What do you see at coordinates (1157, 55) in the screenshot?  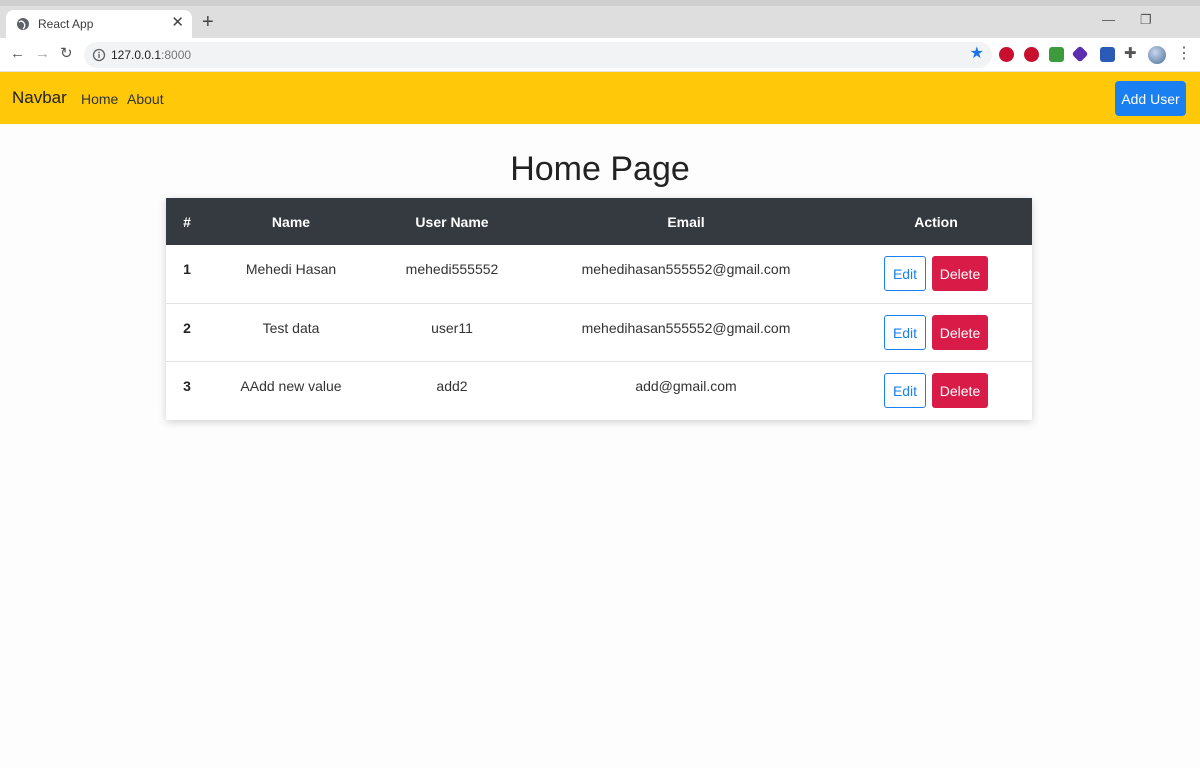 I see `profile-avatar` at bounding box center [1157, 55].